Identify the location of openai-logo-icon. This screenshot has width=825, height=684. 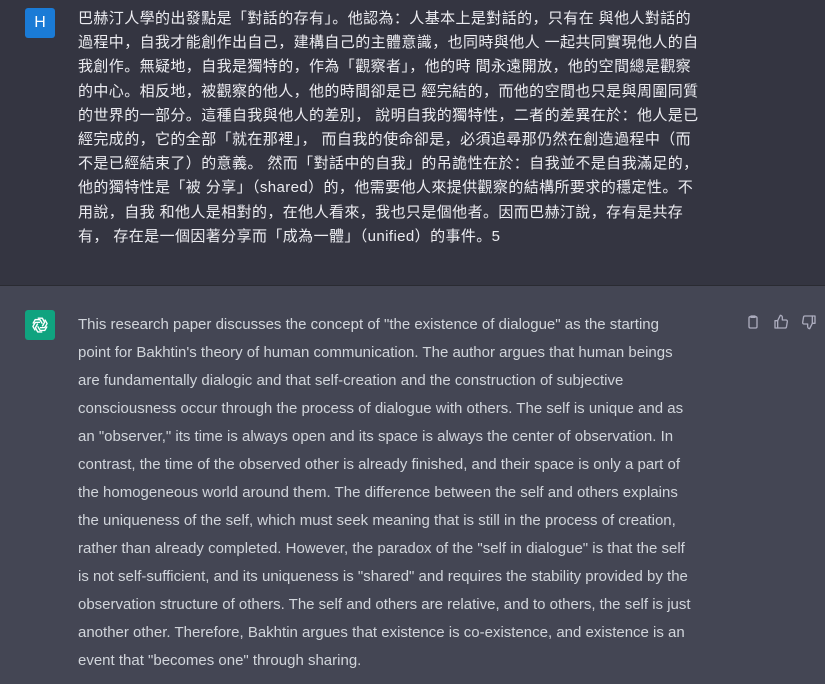
(40, 325).